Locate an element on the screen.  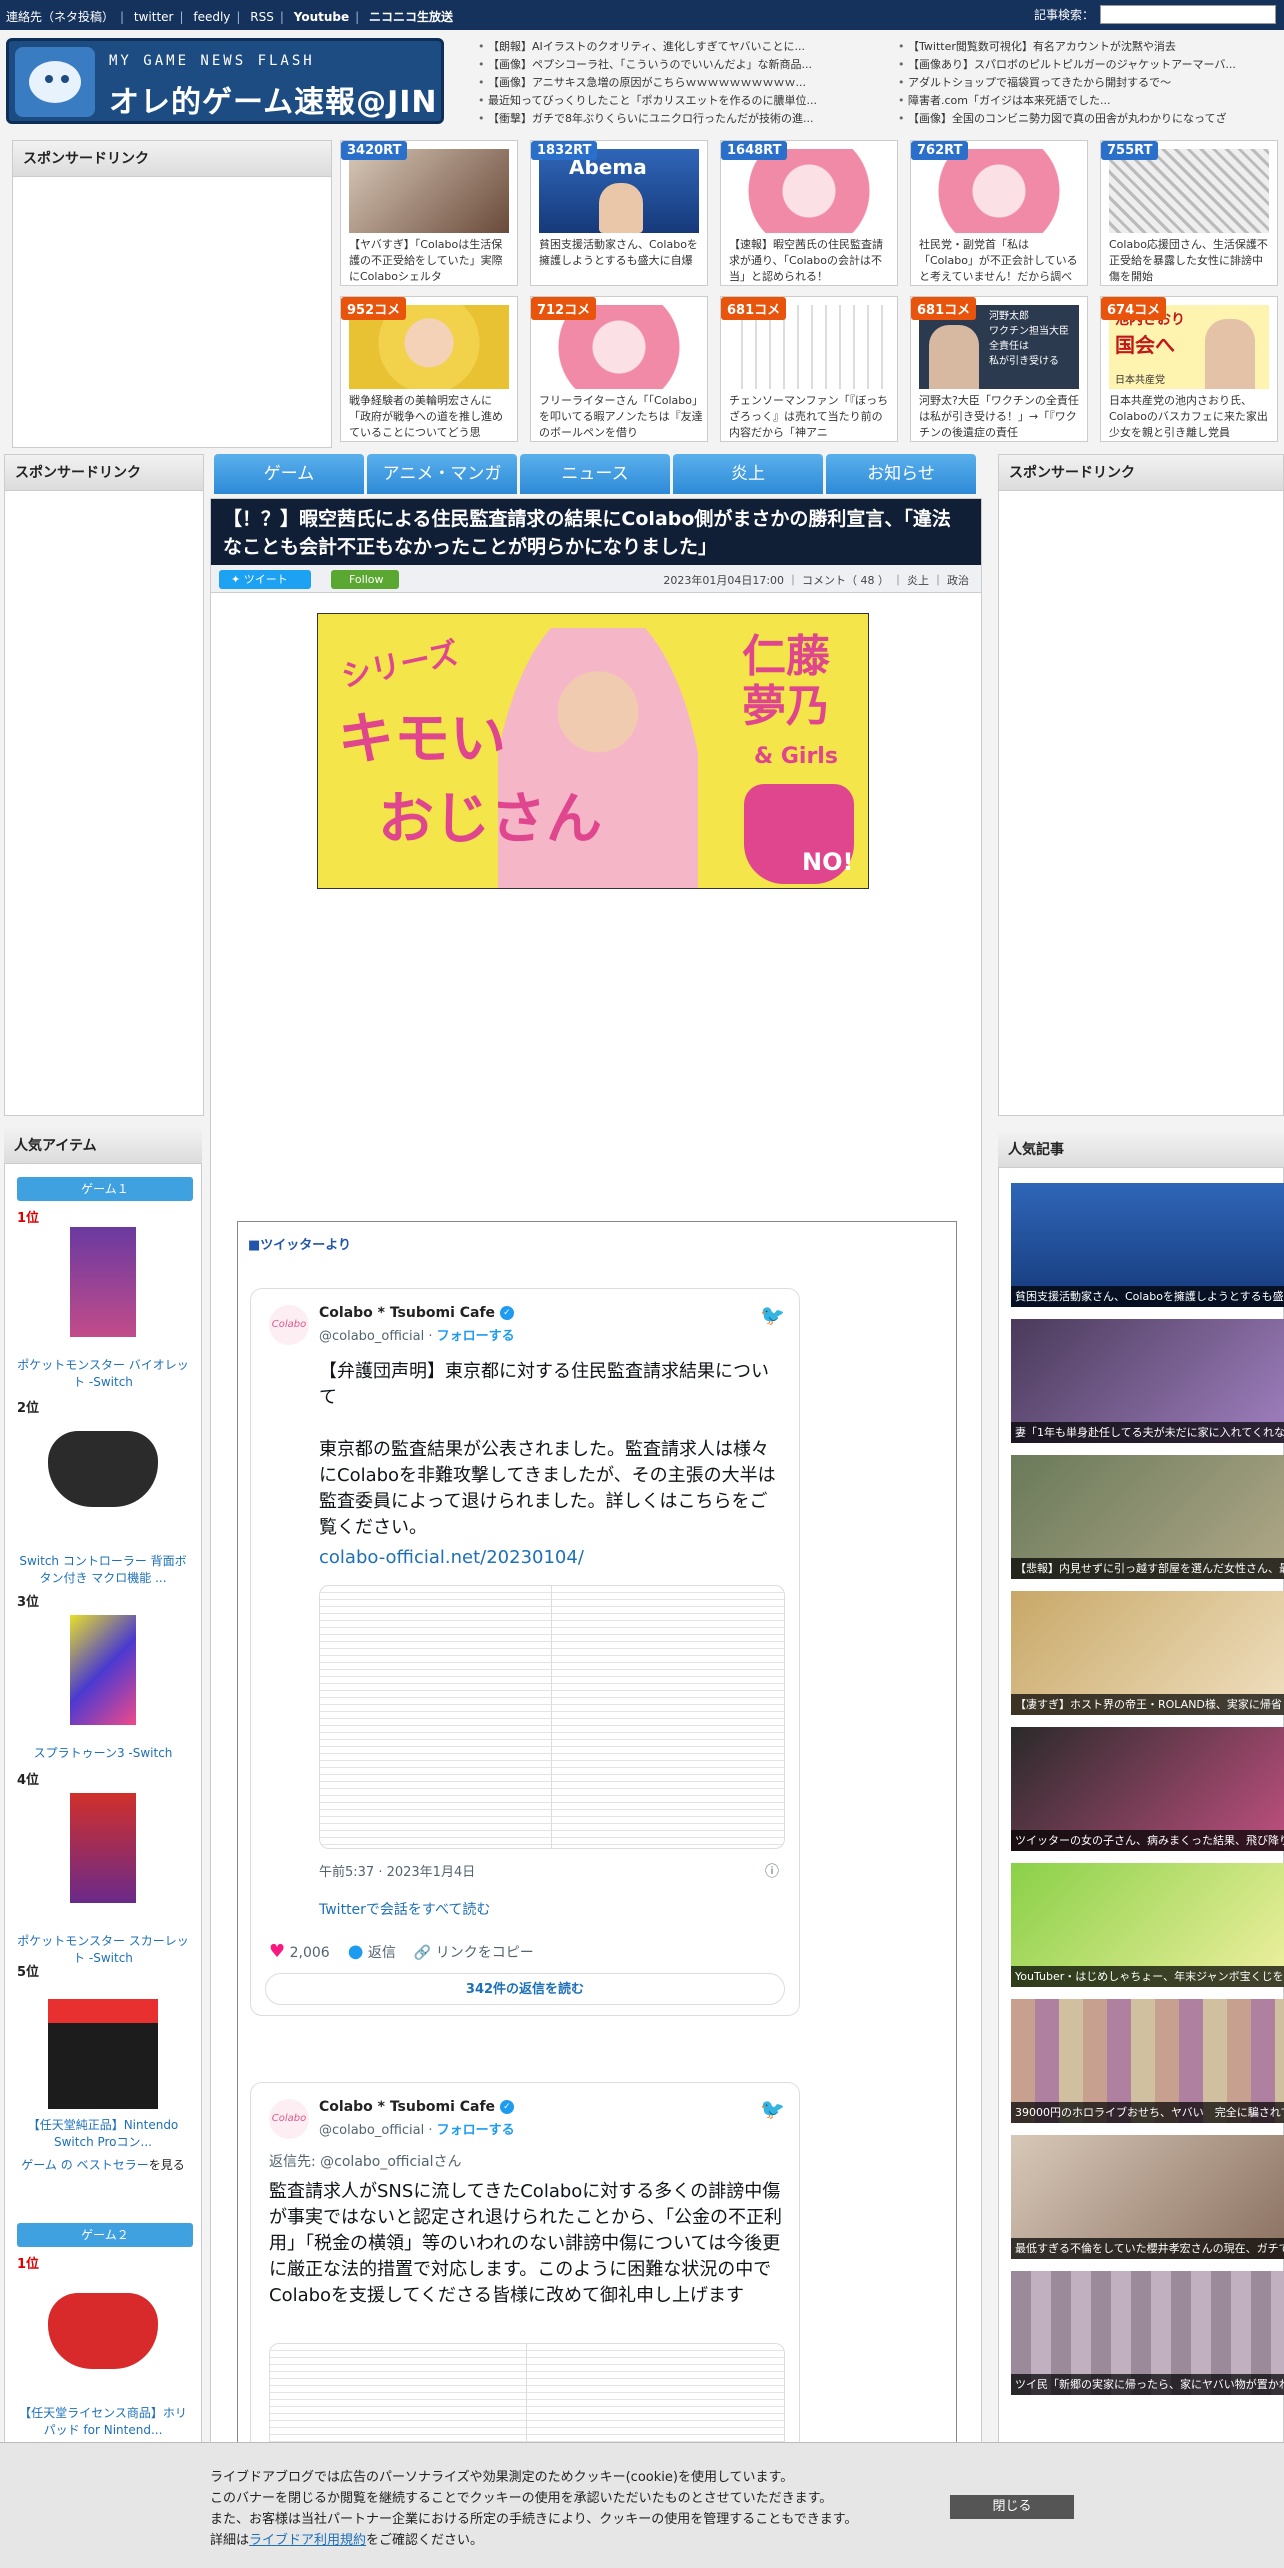
verified-icon: ✓ is located at coordinates (506, 1313).